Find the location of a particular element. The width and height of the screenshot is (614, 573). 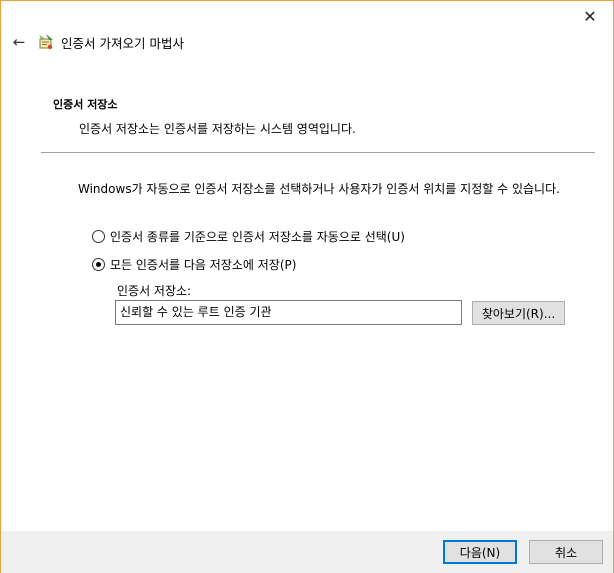

certificate-wizard-icon is located at coordinates (46, 42).